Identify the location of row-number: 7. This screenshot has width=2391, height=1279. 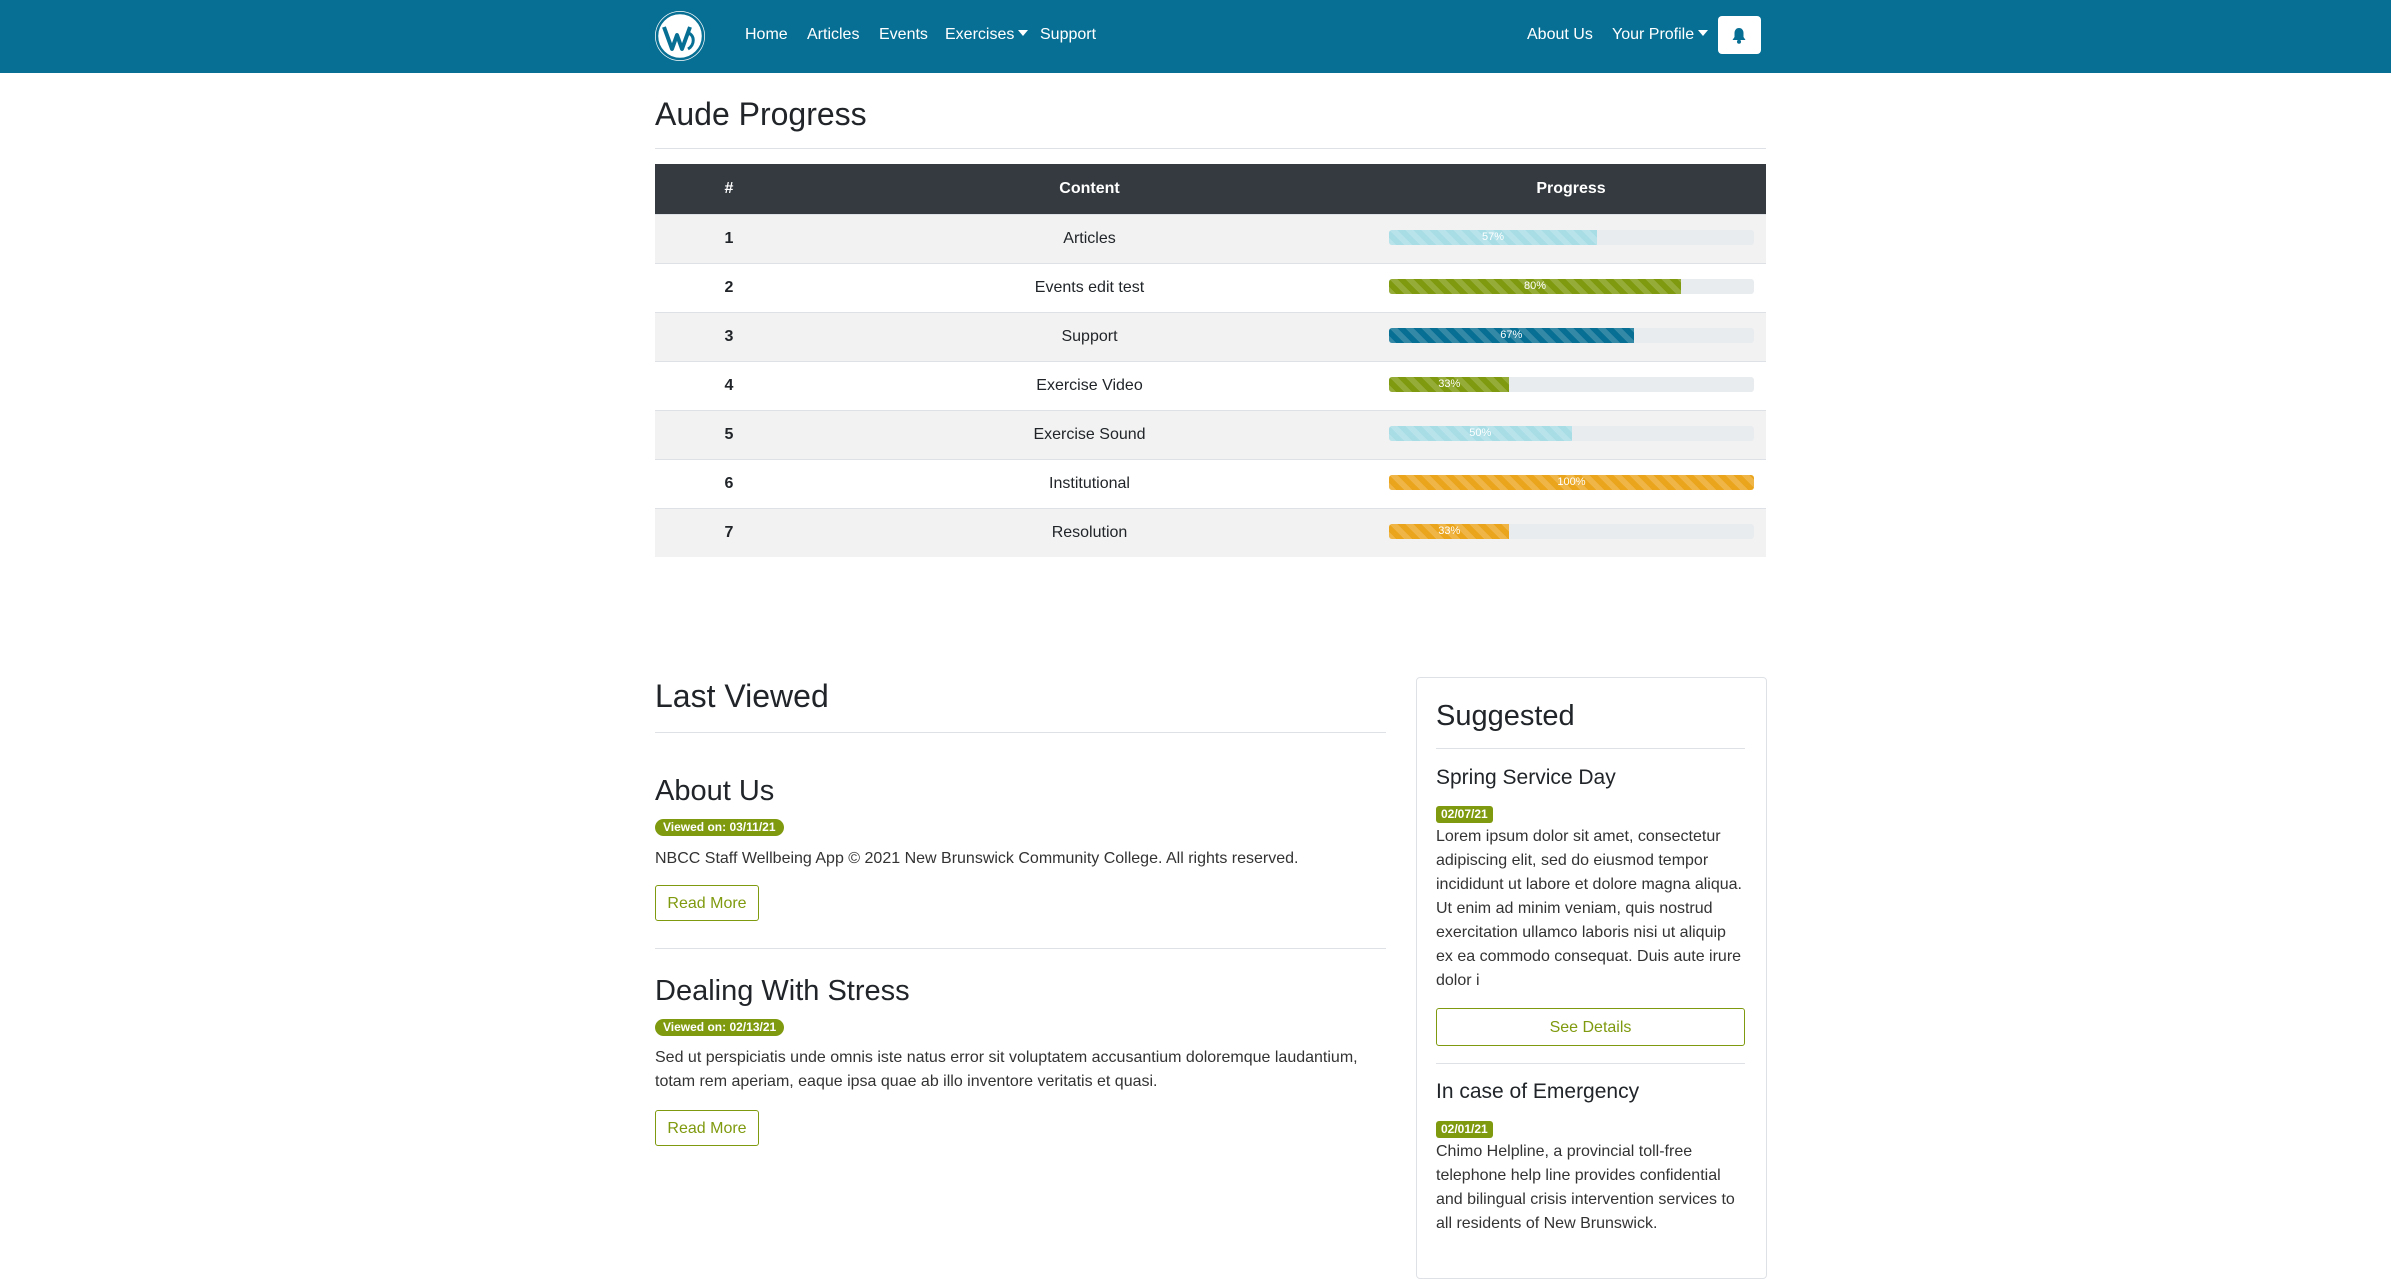
(729, 532).